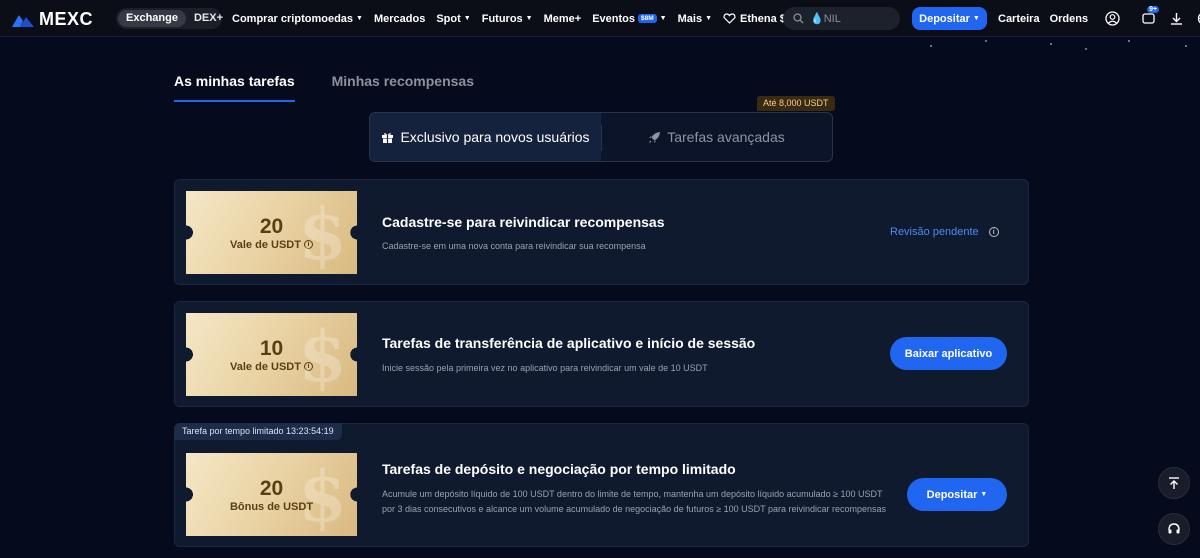 This screenshot has height=558, width=1200. What do you see at coordinates (948, 353) in the screenshot?
I see `download-app-button: Baixar aplicativo` at bounding box center [948, 353].